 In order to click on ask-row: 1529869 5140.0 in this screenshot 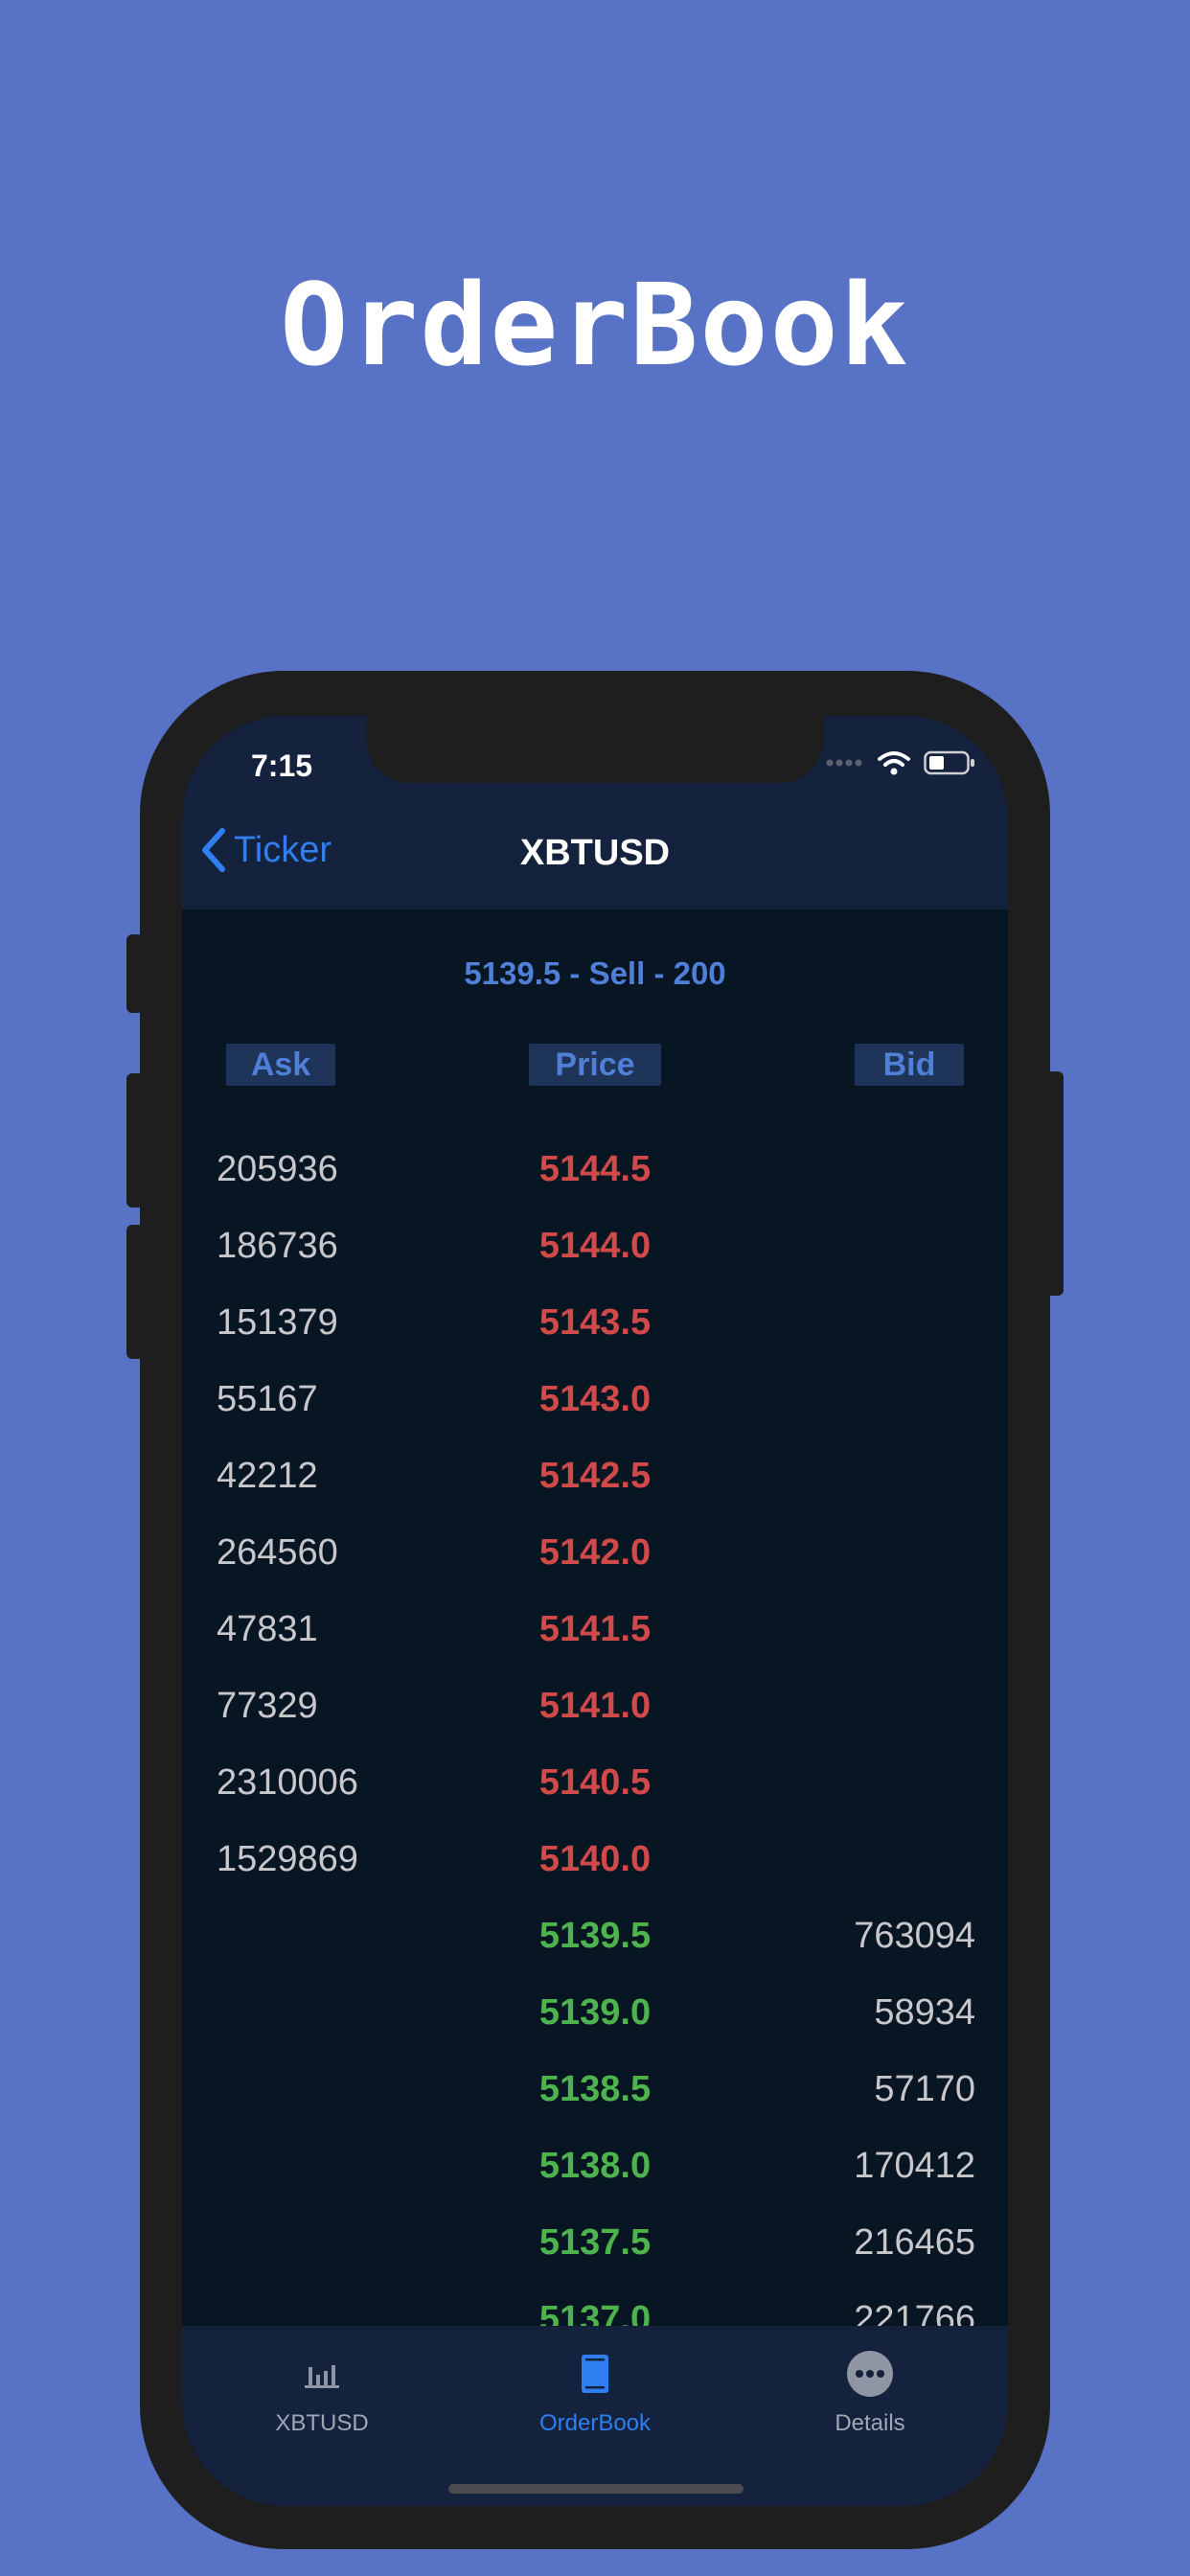, I will do `click(595, 1858)`.